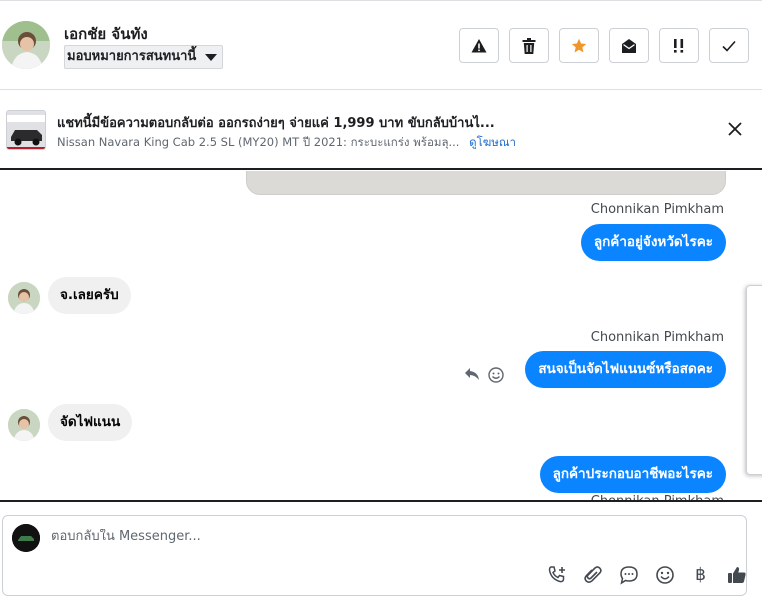 The height and width of the screenshot is (596, 762). What do you see at coordinates (664, 574) in the screenshot?
I see `emoji-icon` at bounding box center [664, 574].